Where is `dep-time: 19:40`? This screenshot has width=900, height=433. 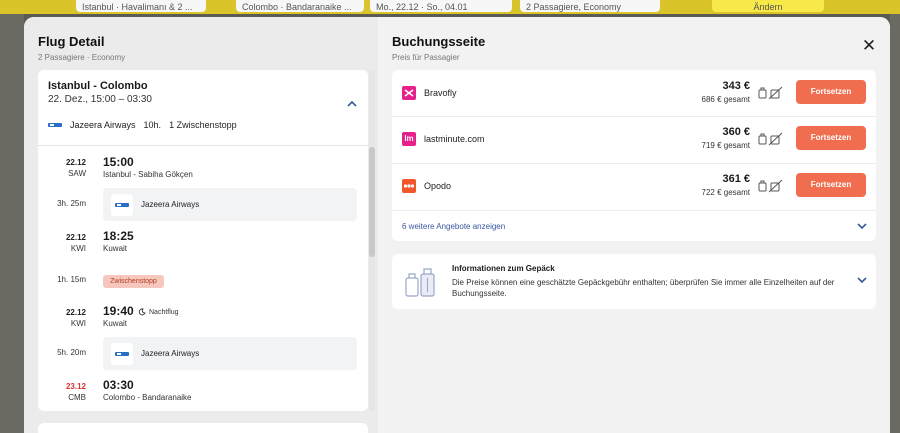
dep-time: 19:40 is located at coordinates (118, 311).